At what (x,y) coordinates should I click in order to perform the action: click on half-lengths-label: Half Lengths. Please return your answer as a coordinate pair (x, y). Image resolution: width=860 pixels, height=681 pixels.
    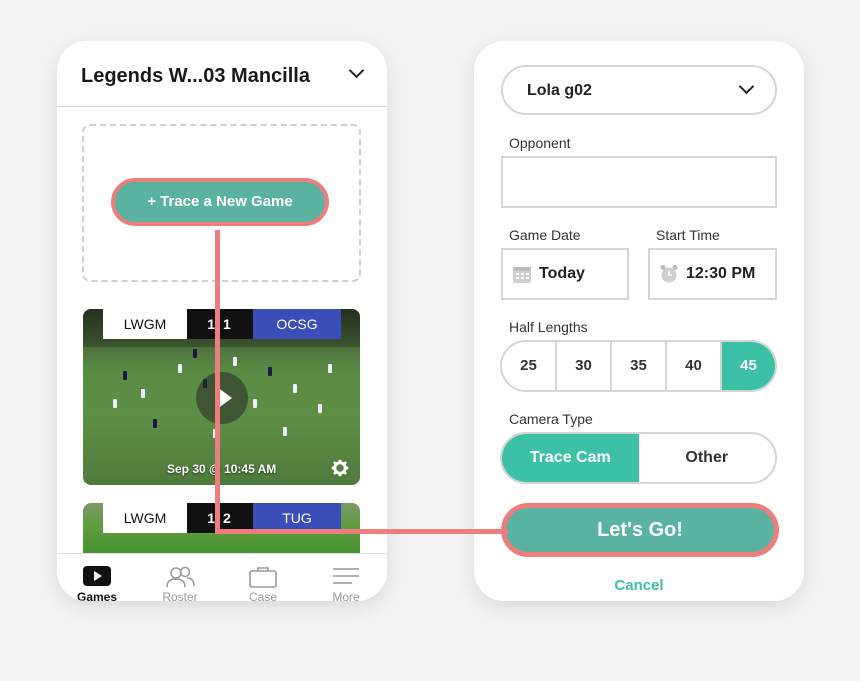
    Looking at the image, I should click on (548, 327).